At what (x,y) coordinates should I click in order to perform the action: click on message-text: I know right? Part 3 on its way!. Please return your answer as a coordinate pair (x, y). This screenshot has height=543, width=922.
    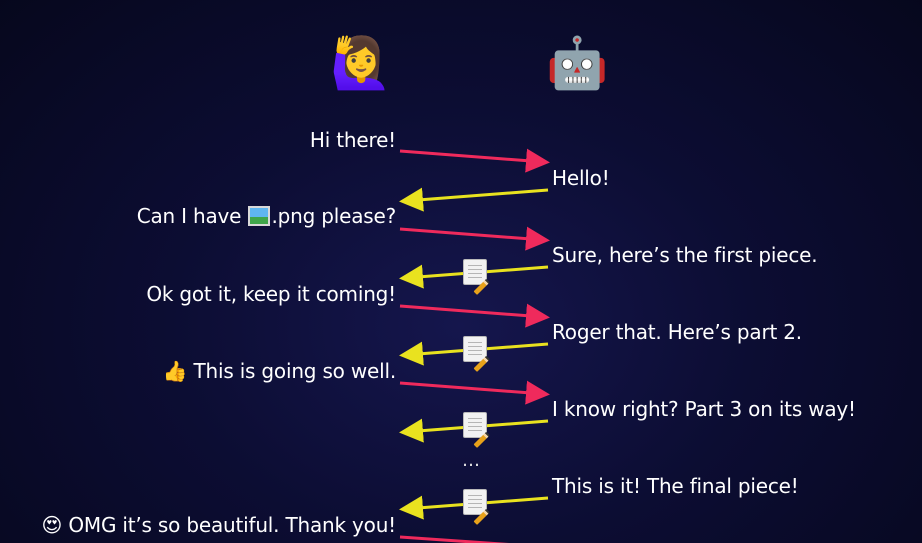
    Looking at the image, I should click on (704, 409).